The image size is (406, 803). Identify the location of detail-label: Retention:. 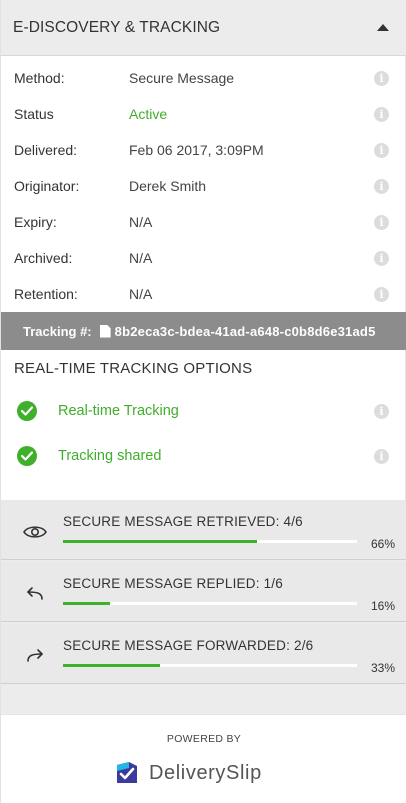
(46, 294).